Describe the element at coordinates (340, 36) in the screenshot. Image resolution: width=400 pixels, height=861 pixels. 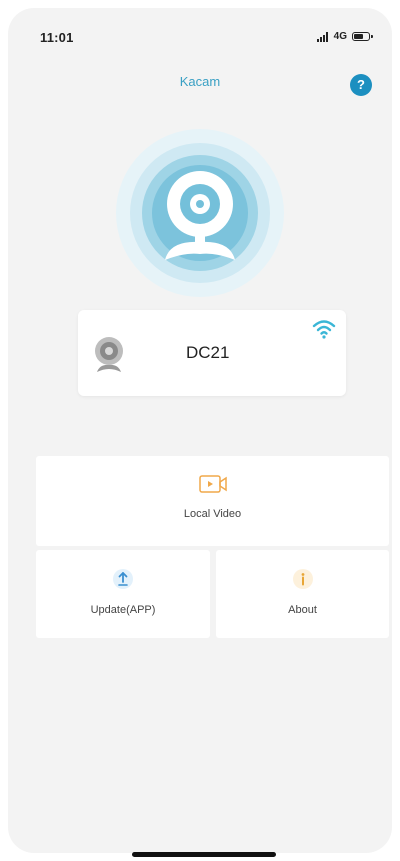
I see `network-type: 4G` at that location.